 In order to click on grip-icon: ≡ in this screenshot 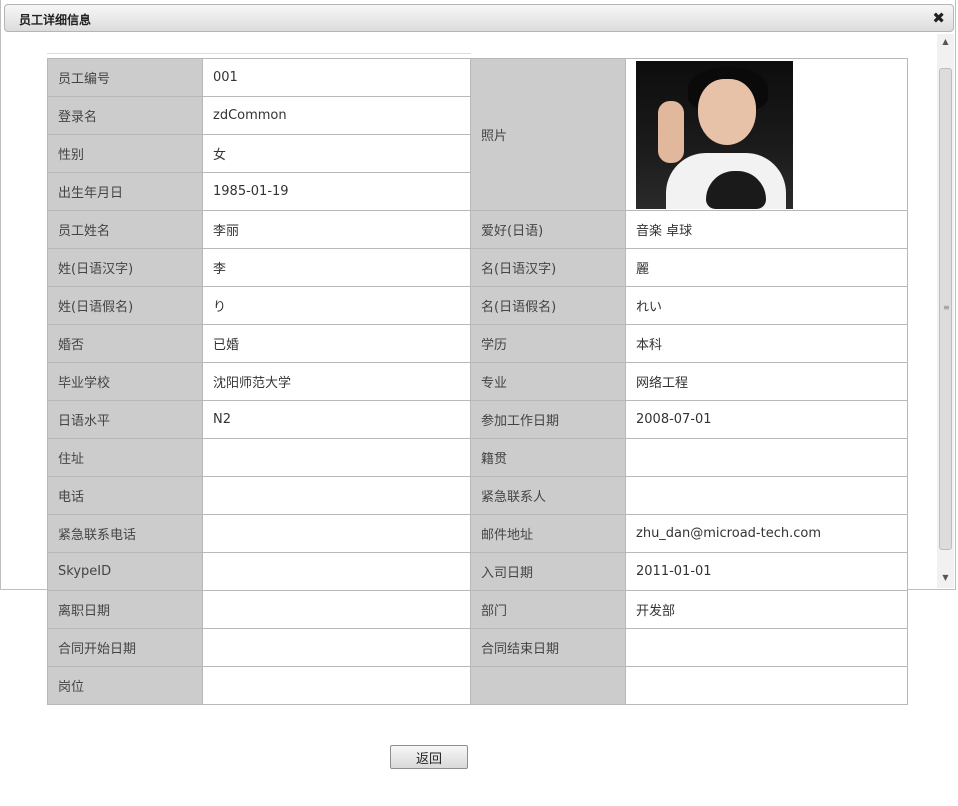, I will do `click(946, 307)`.